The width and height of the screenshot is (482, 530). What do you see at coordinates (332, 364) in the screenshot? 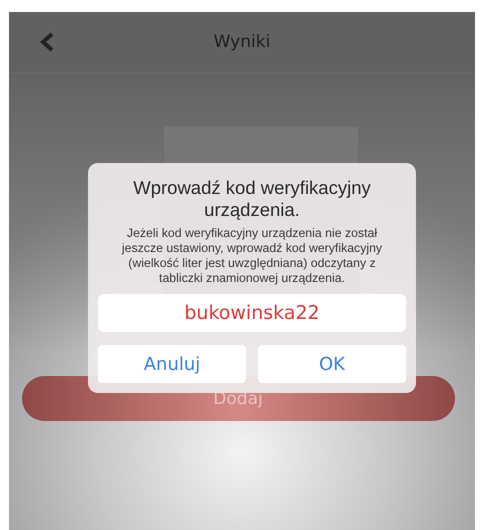
I see `ok-button: OK` at bounding box center [332, 364].